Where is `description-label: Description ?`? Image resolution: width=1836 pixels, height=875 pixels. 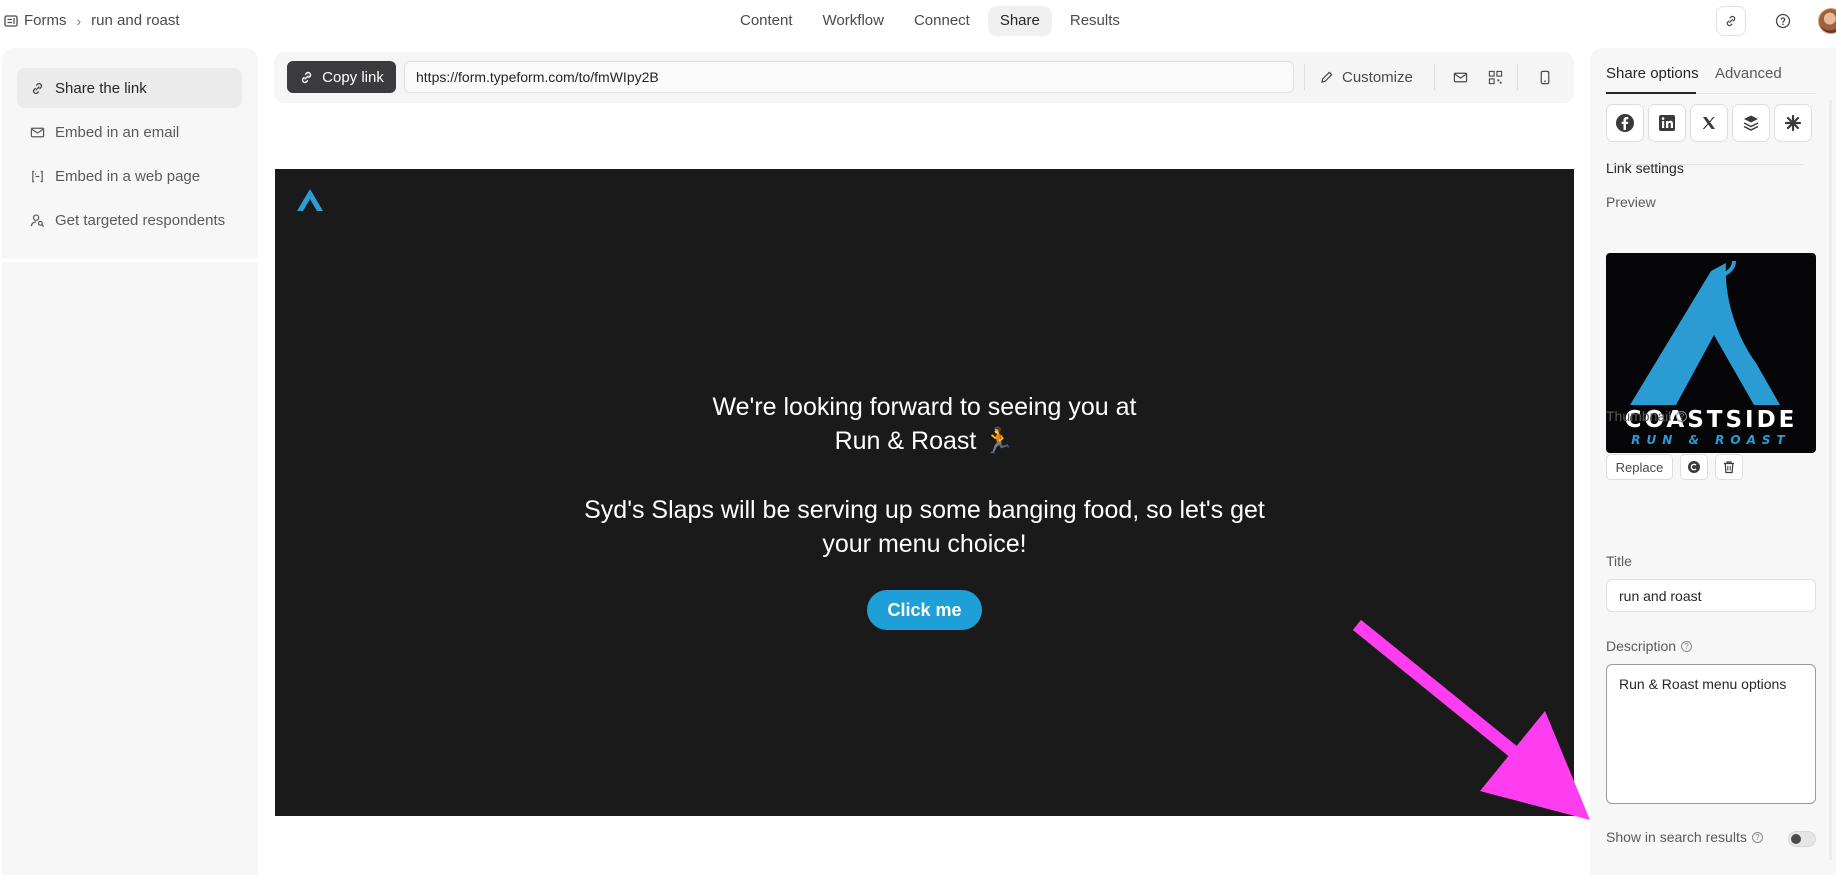
description-label: Description ? is located at coordinates (1649, 646).